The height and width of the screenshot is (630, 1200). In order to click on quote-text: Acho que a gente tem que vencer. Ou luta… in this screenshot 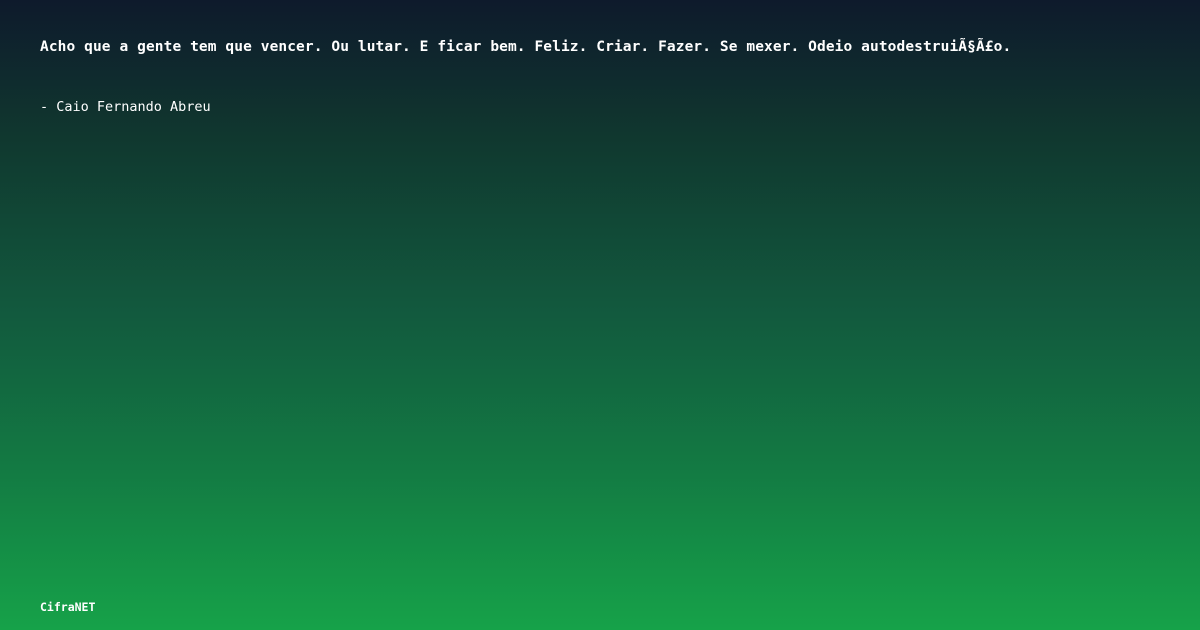, I will do `click(526, 47)`.